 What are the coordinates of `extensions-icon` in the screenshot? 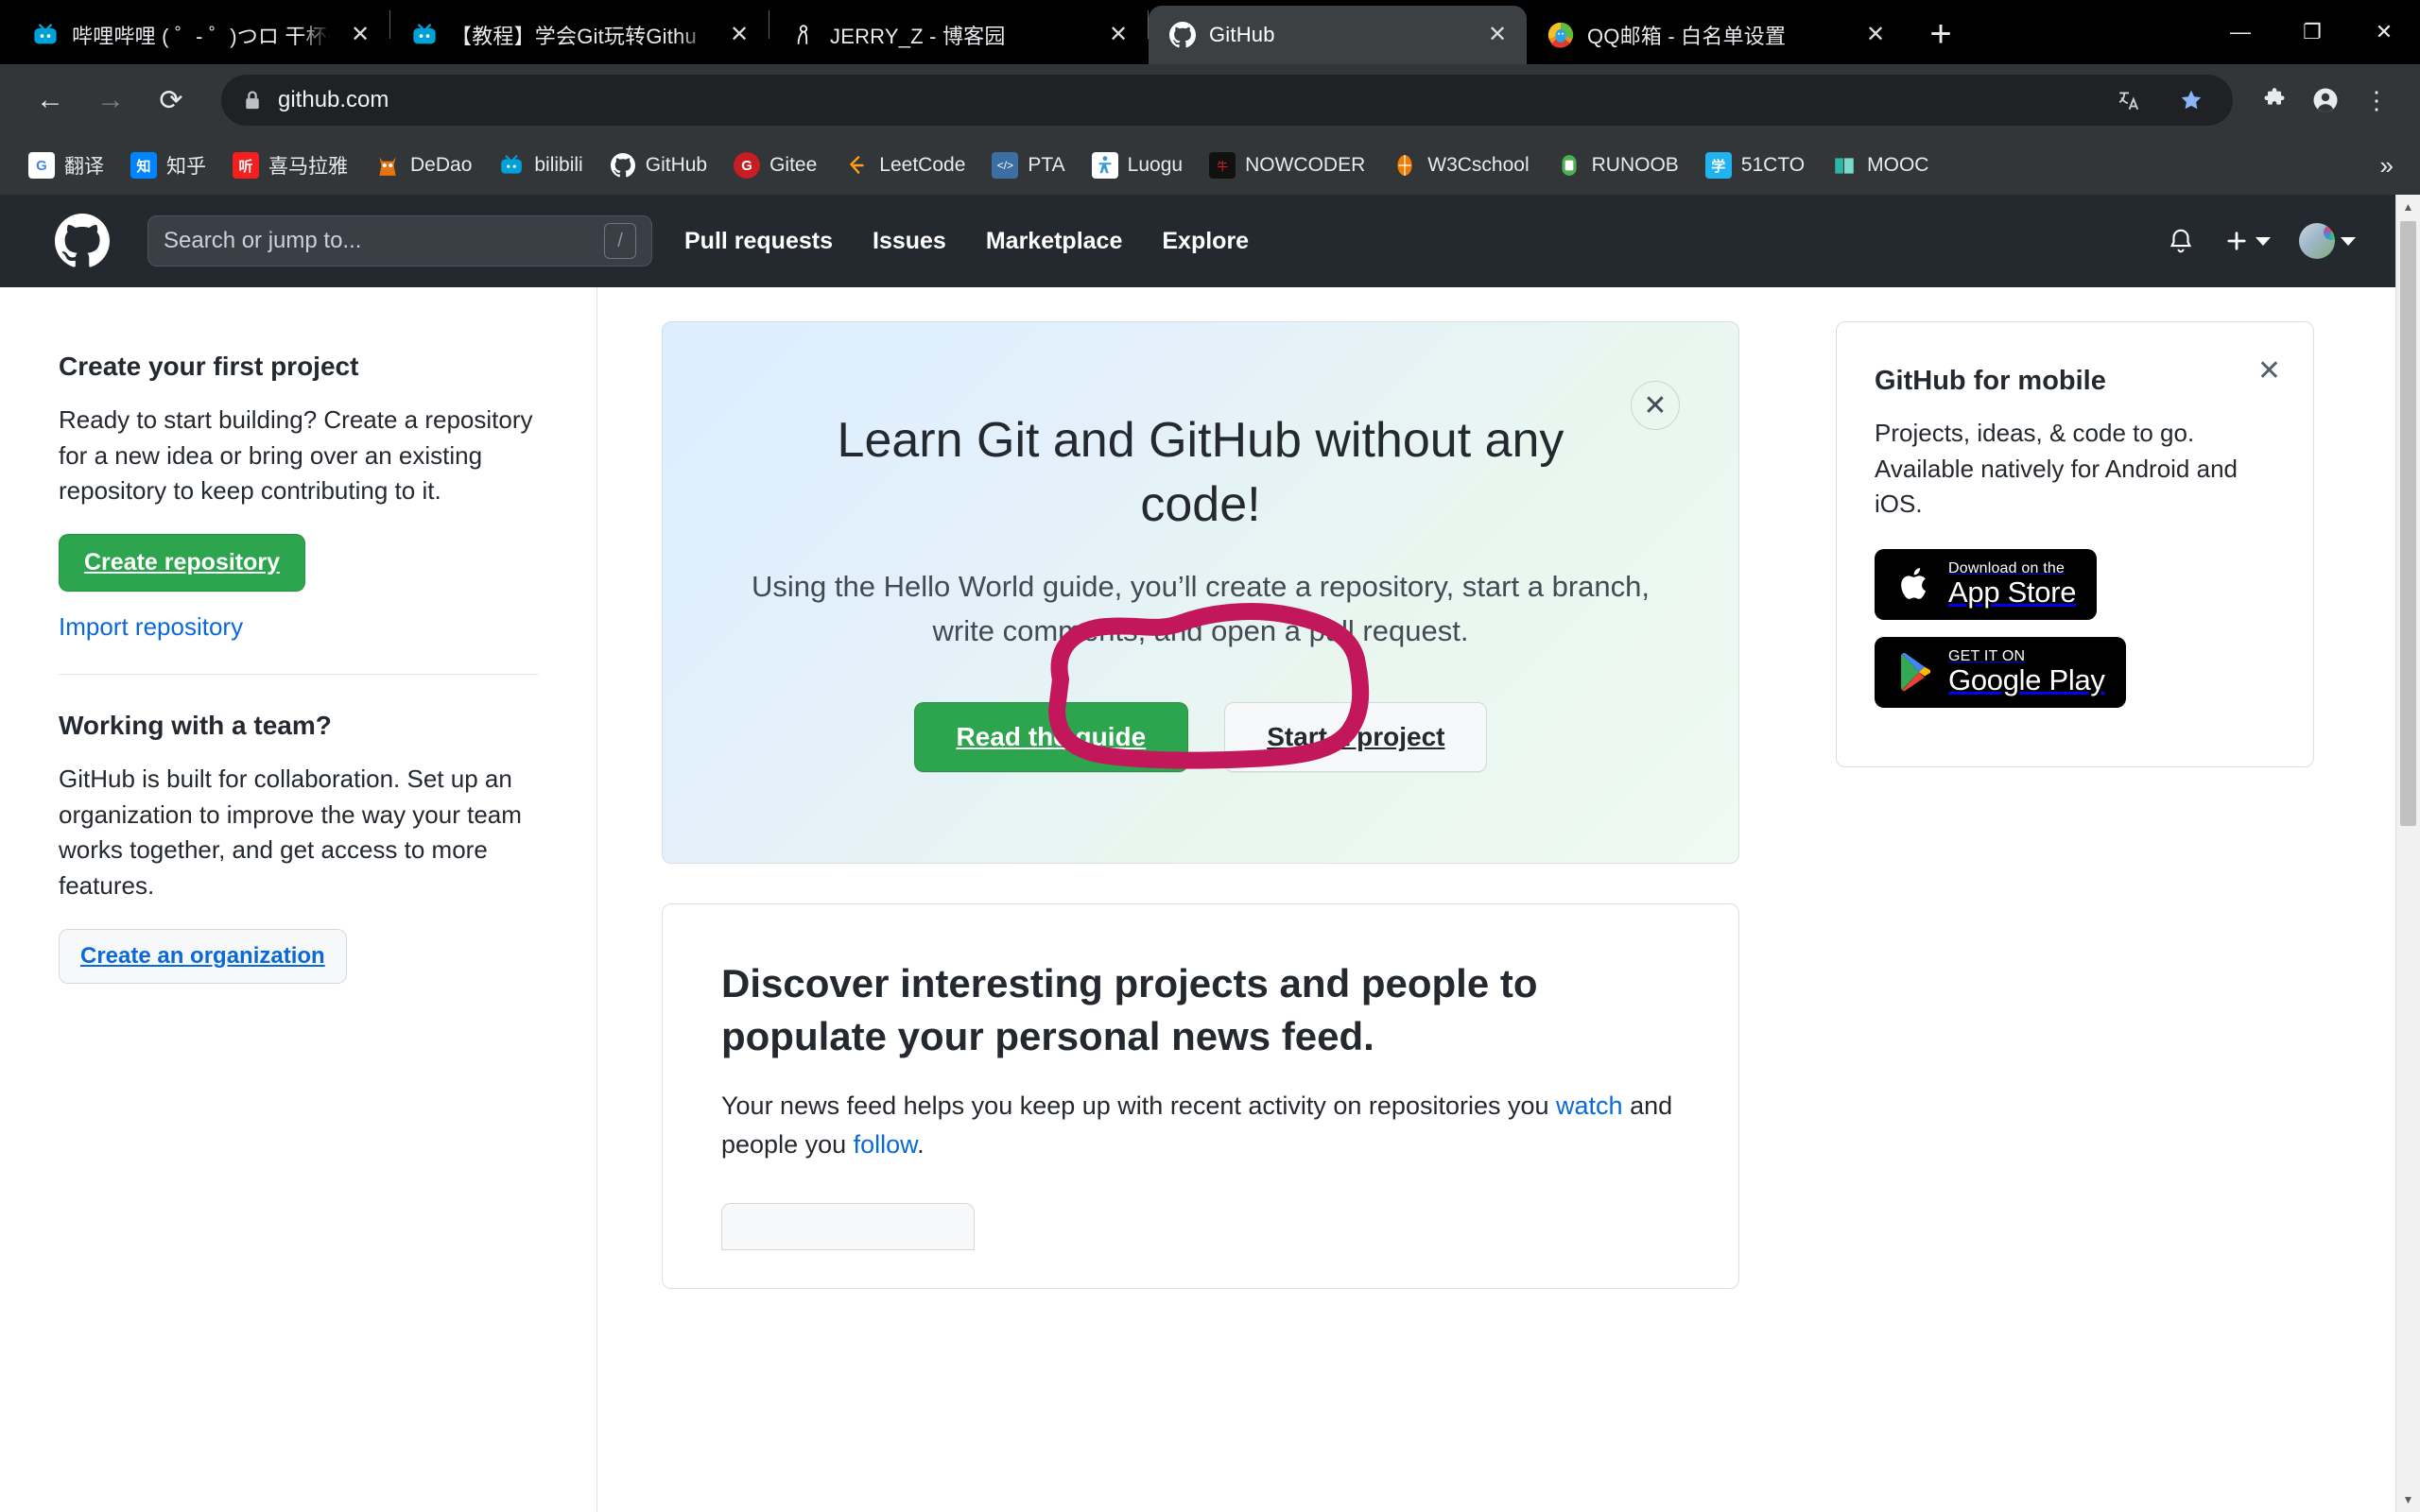 It's located at (2274, 100).